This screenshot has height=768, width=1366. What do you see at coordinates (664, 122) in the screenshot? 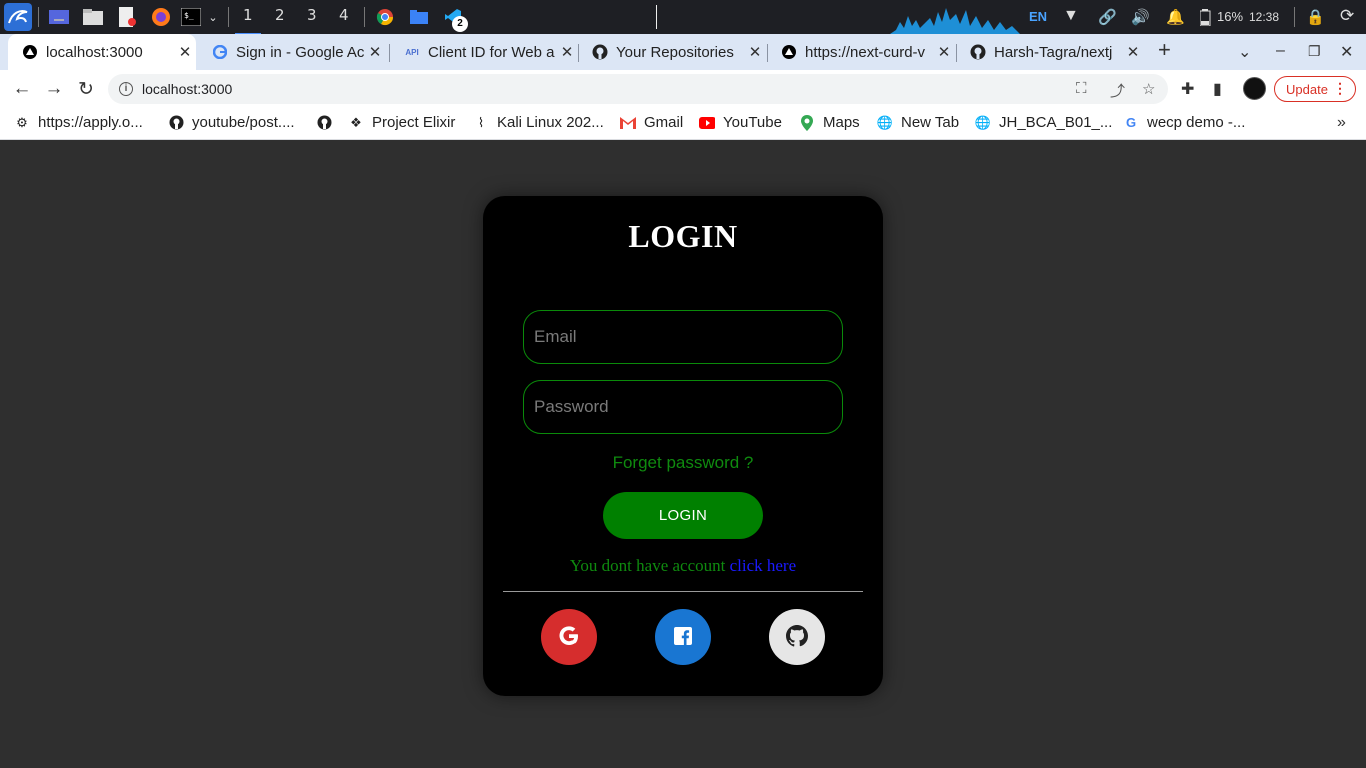
I see `bookmark-label: Gmail` at bounding box center [664, 122].